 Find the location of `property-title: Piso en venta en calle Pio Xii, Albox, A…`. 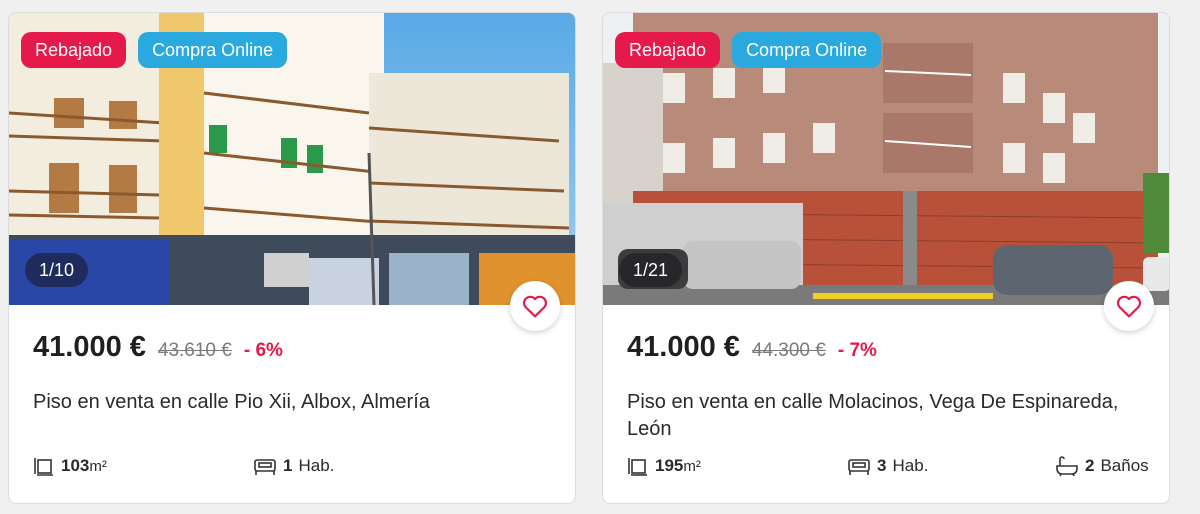

property-title: Piso en venta en calle Pio Xii, Albox, A… is located at coordinates (293, 402).